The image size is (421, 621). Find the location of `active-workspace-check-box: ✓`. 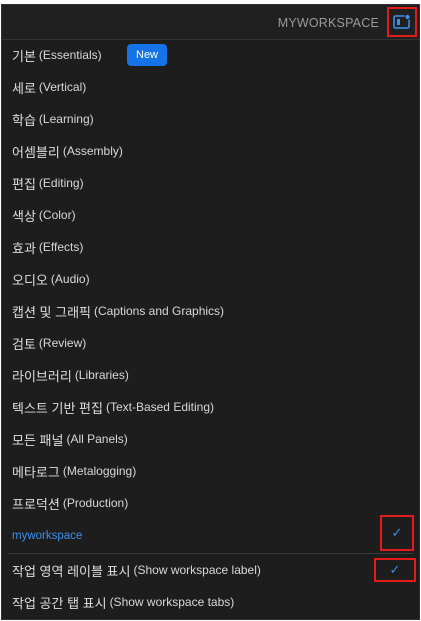

active-workspace-check-box: ✓ is located at coordinates (397, 533).